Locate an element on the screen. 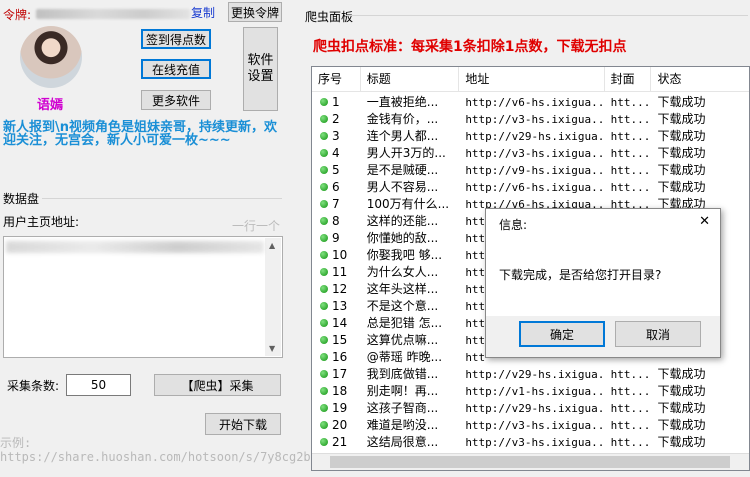 This screenshot has height=477, width=750. row-index: 10 is located at coordinates (340, 255).